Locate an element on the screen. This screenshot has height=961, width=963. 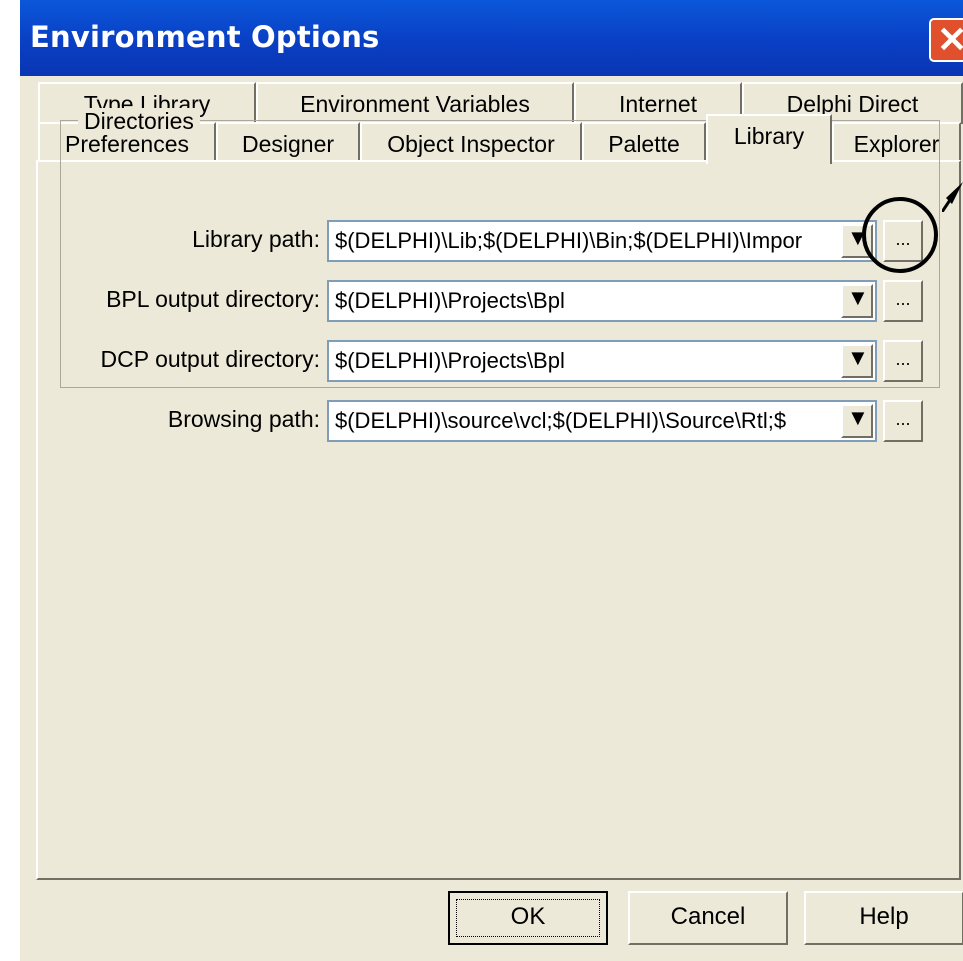
tab-environment-variables: Environment Variables is located at coordinates (415, 103).